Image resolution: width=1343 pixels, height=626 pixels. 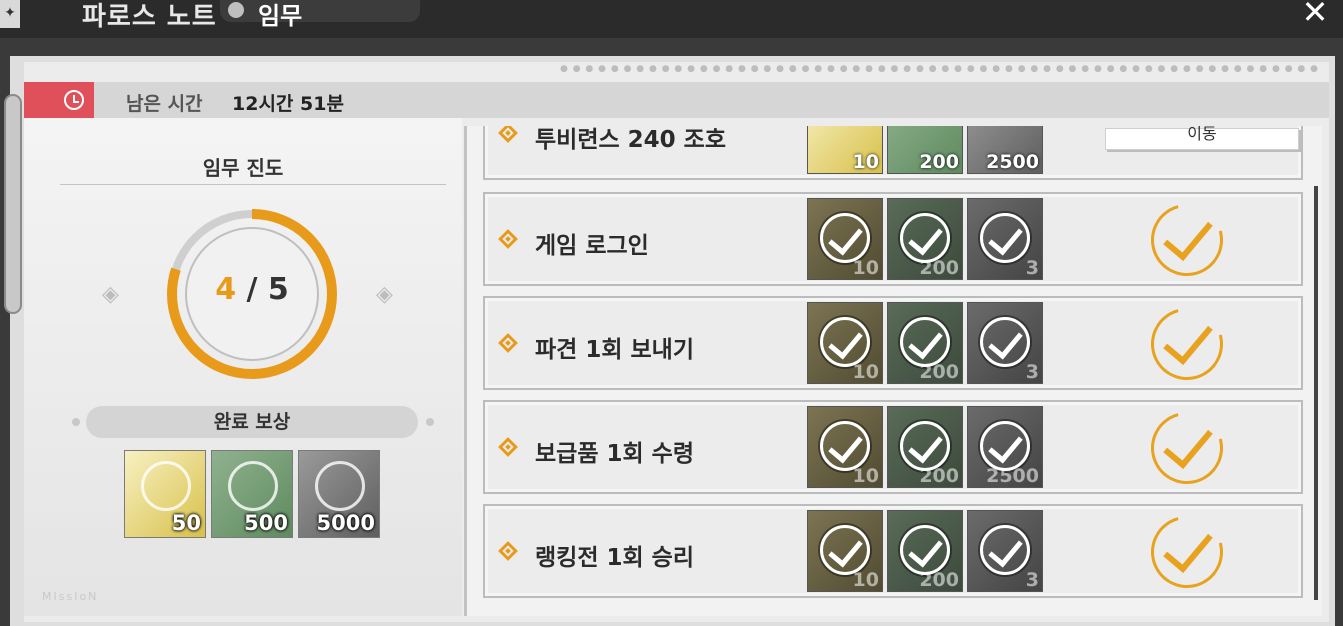 I want to click on mission-row: 보급품 1회 수령 10 200 2500, so click(x=893, y=448).